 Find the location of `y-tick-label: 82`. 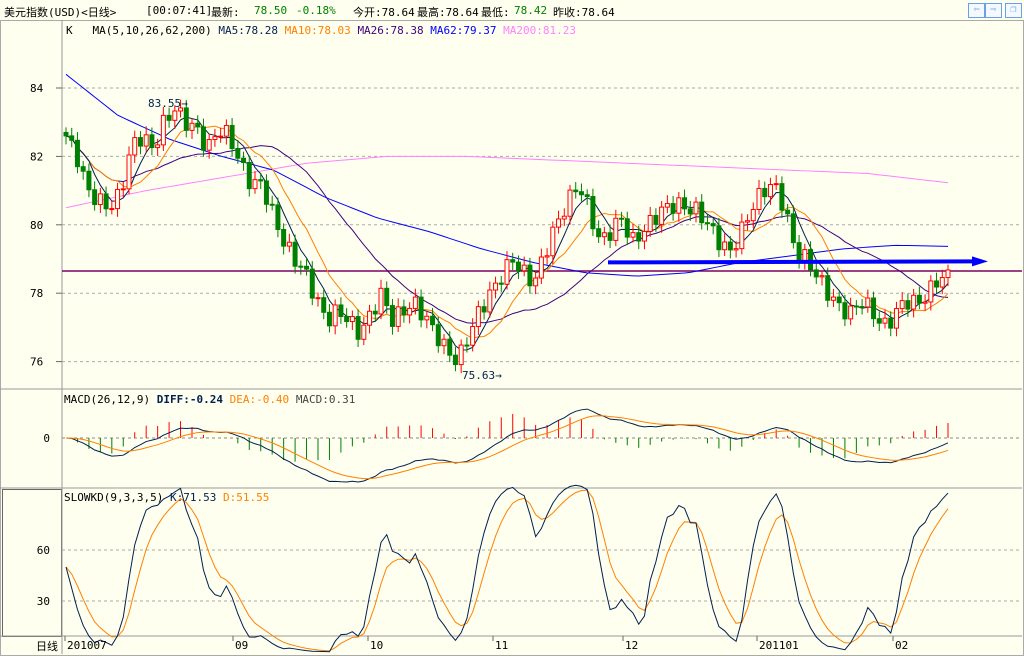

y-tick-label: 82 is located at coordinates (36, 156).